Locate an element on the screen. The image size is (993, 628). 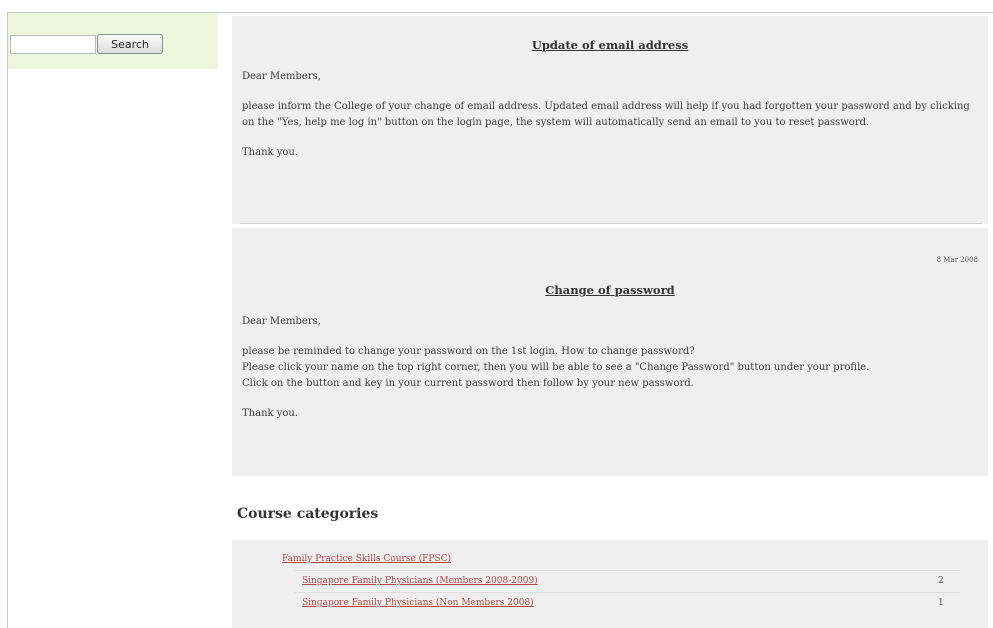
search-input is located at coordinates (53, 44).